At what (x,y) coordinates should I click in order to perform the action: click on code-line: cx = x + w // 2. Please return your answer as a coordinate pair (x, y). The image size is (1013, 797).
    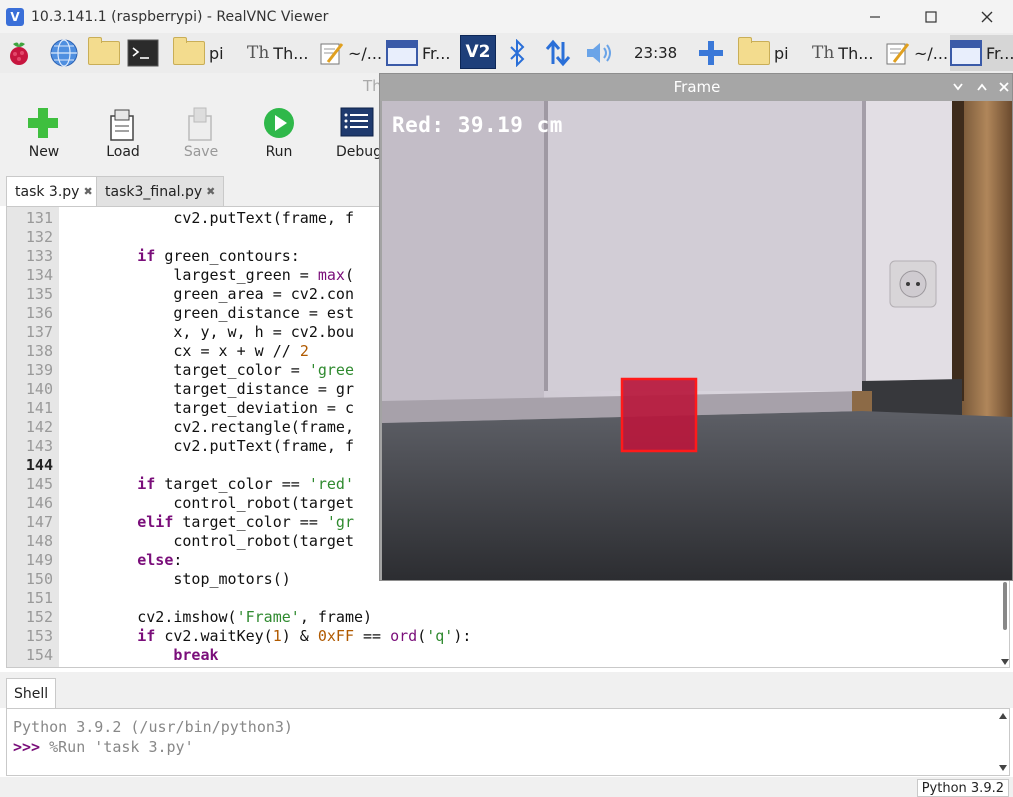
    Looking at the image, I should click on (187, 351).